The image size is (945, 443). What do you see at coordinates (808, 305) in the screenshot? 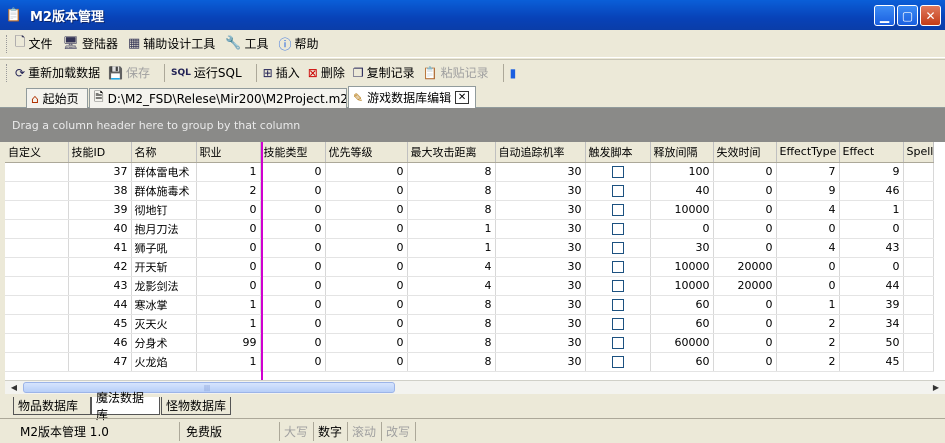
I see `cell-etype: 1` at bounding box center [808, 305].